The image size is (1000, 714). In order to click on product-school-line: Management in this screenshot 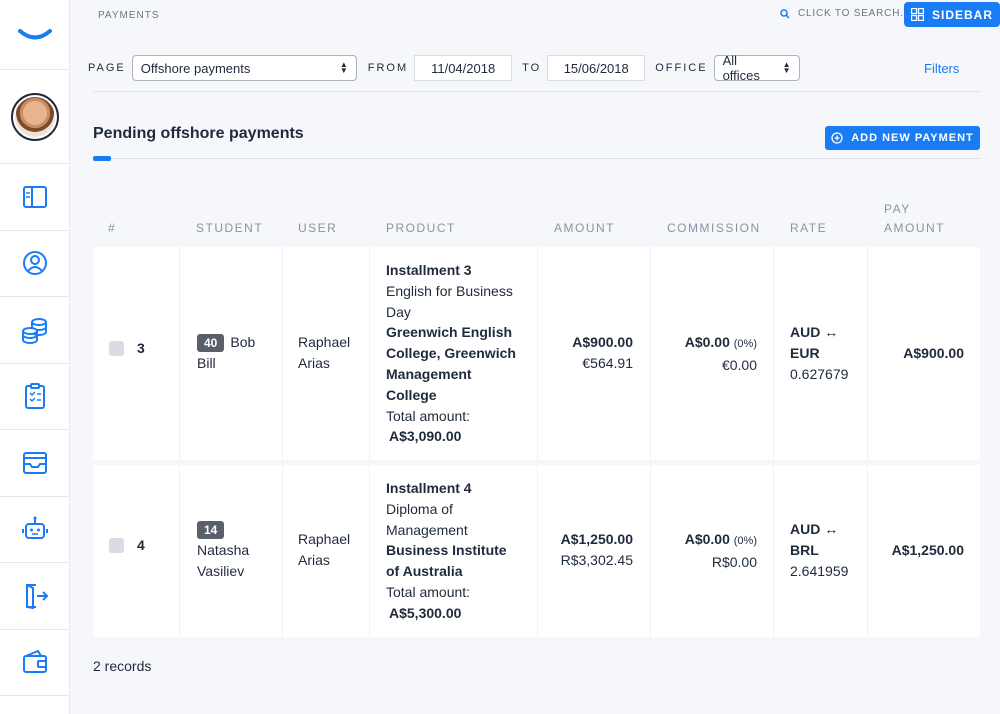, I will do `click(429, 373)`.